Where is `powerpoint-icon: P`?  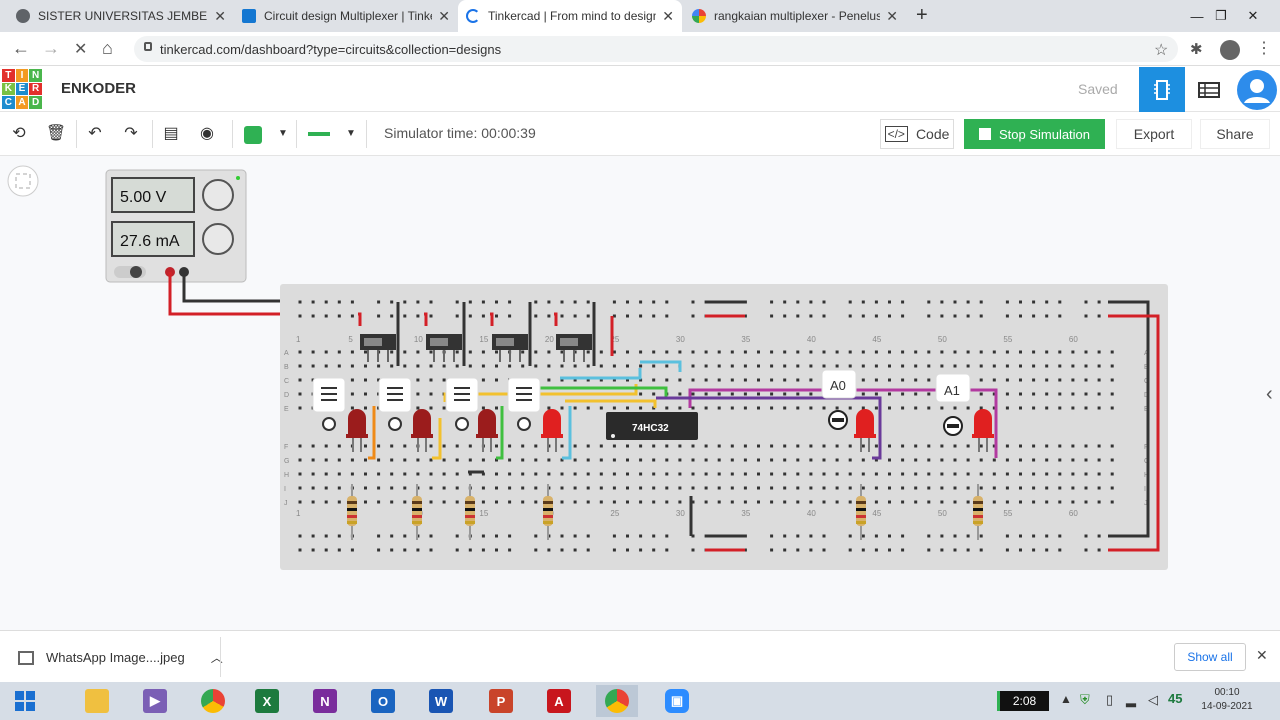 powerpoint-icon: P is located at coordinates (501, 701).